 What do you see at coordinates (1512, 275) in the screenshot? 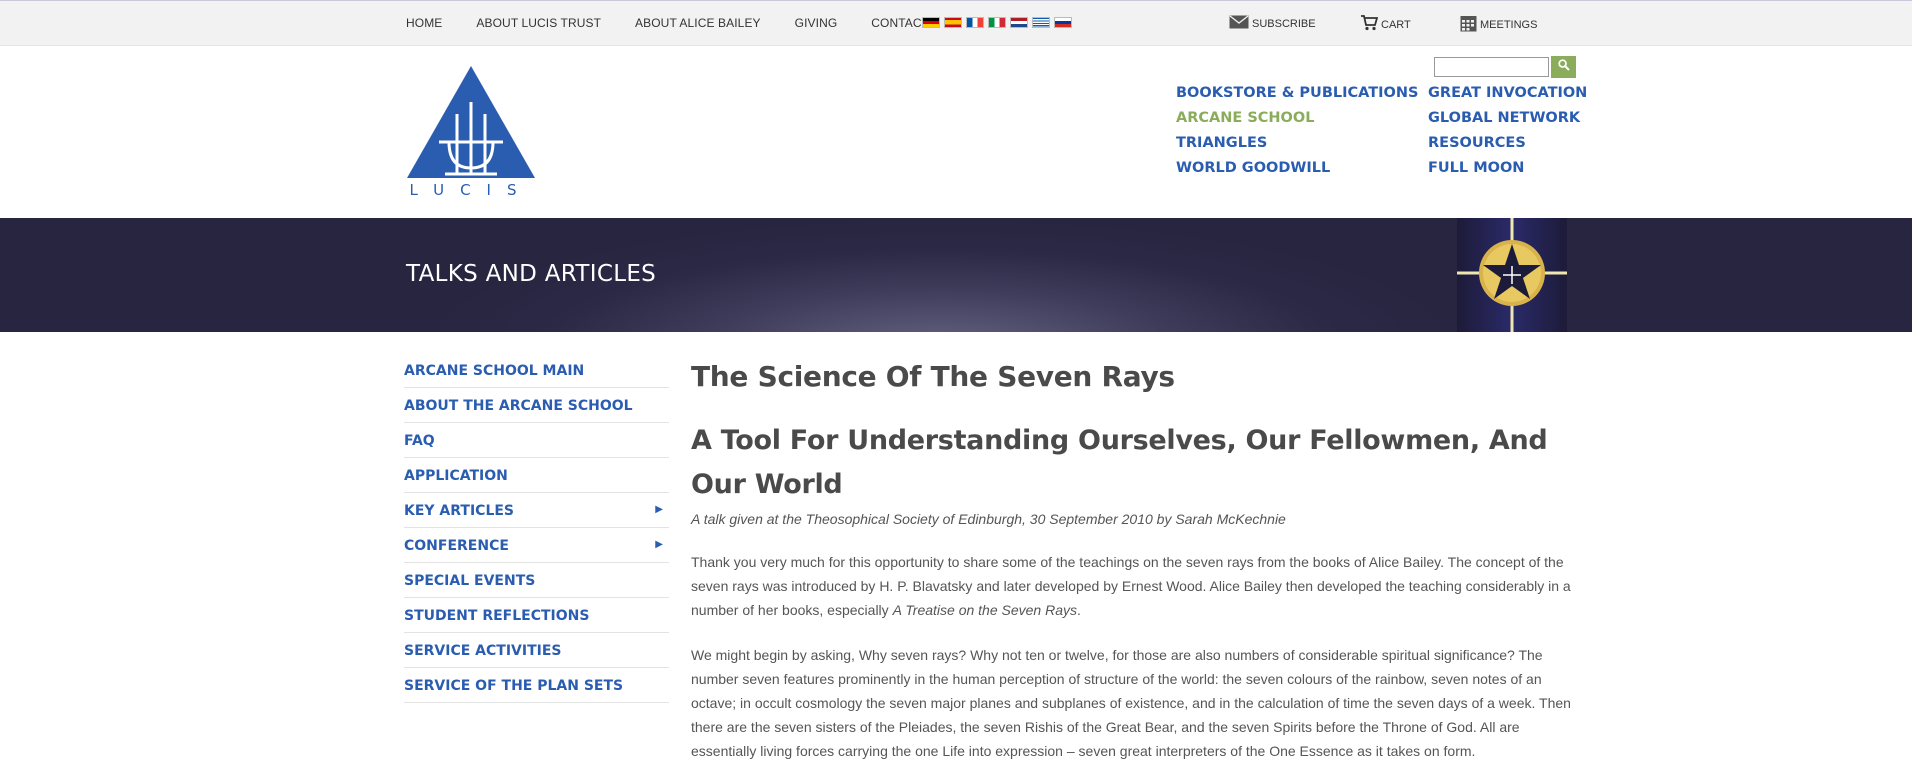
I see `star-emblem-image` at bounding box center [1512, 275].